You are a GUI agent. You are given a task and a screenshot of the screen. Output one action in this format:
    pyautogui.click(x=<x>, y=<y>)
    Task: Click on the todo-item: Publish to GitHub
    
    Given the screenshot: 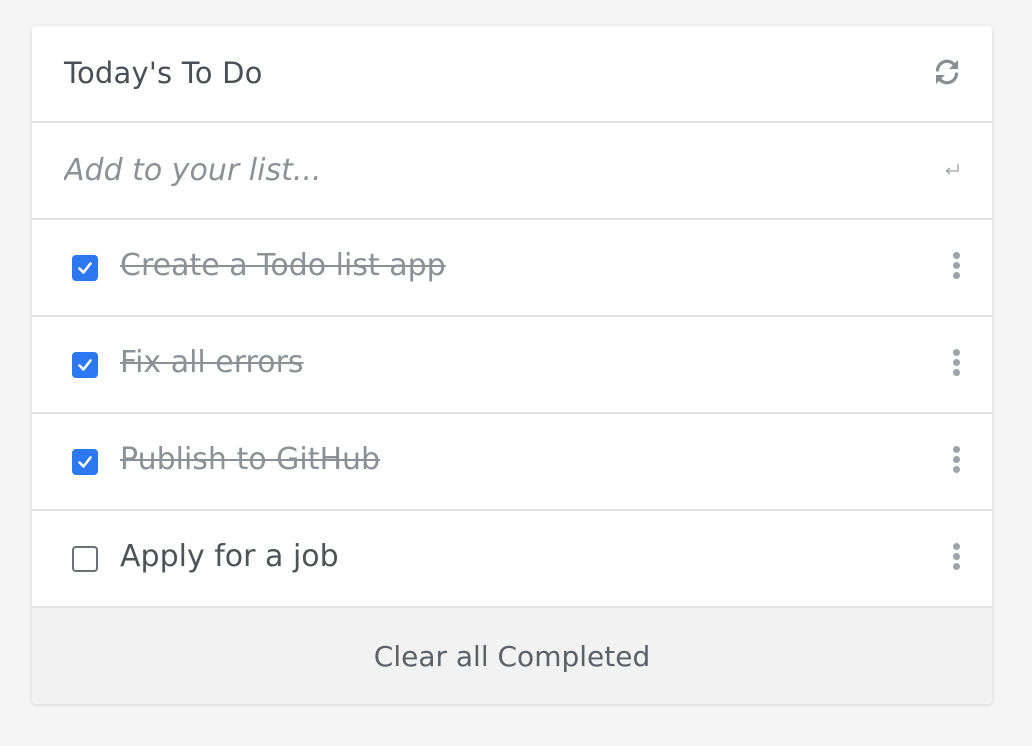 What is the action you would take?
    pyautogui.click(x=512, y=462)
    